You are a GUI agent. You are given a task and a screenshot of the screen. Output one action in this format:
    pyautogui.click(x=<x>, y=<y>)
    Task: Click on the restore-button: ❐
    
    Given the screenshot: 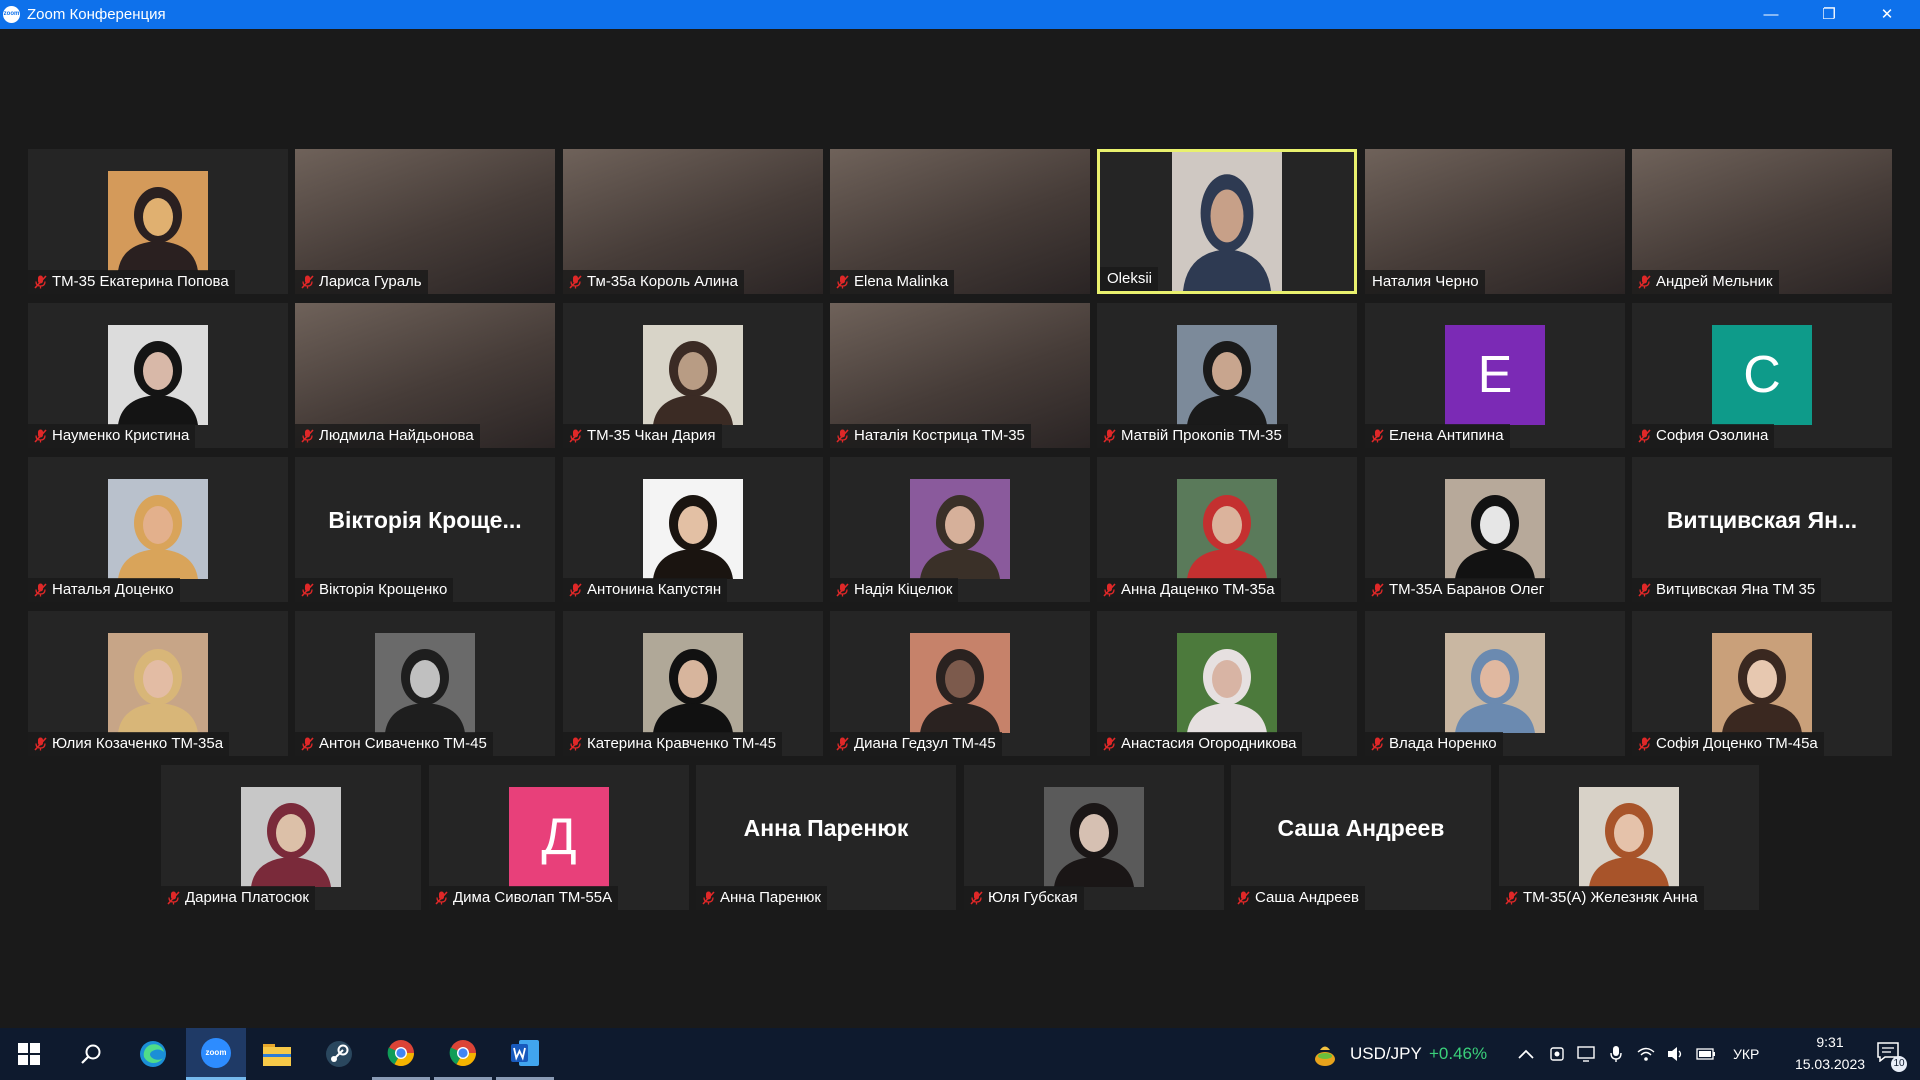 What is the action you would take?
    pyautogui.click(x=1829, y=14)
    